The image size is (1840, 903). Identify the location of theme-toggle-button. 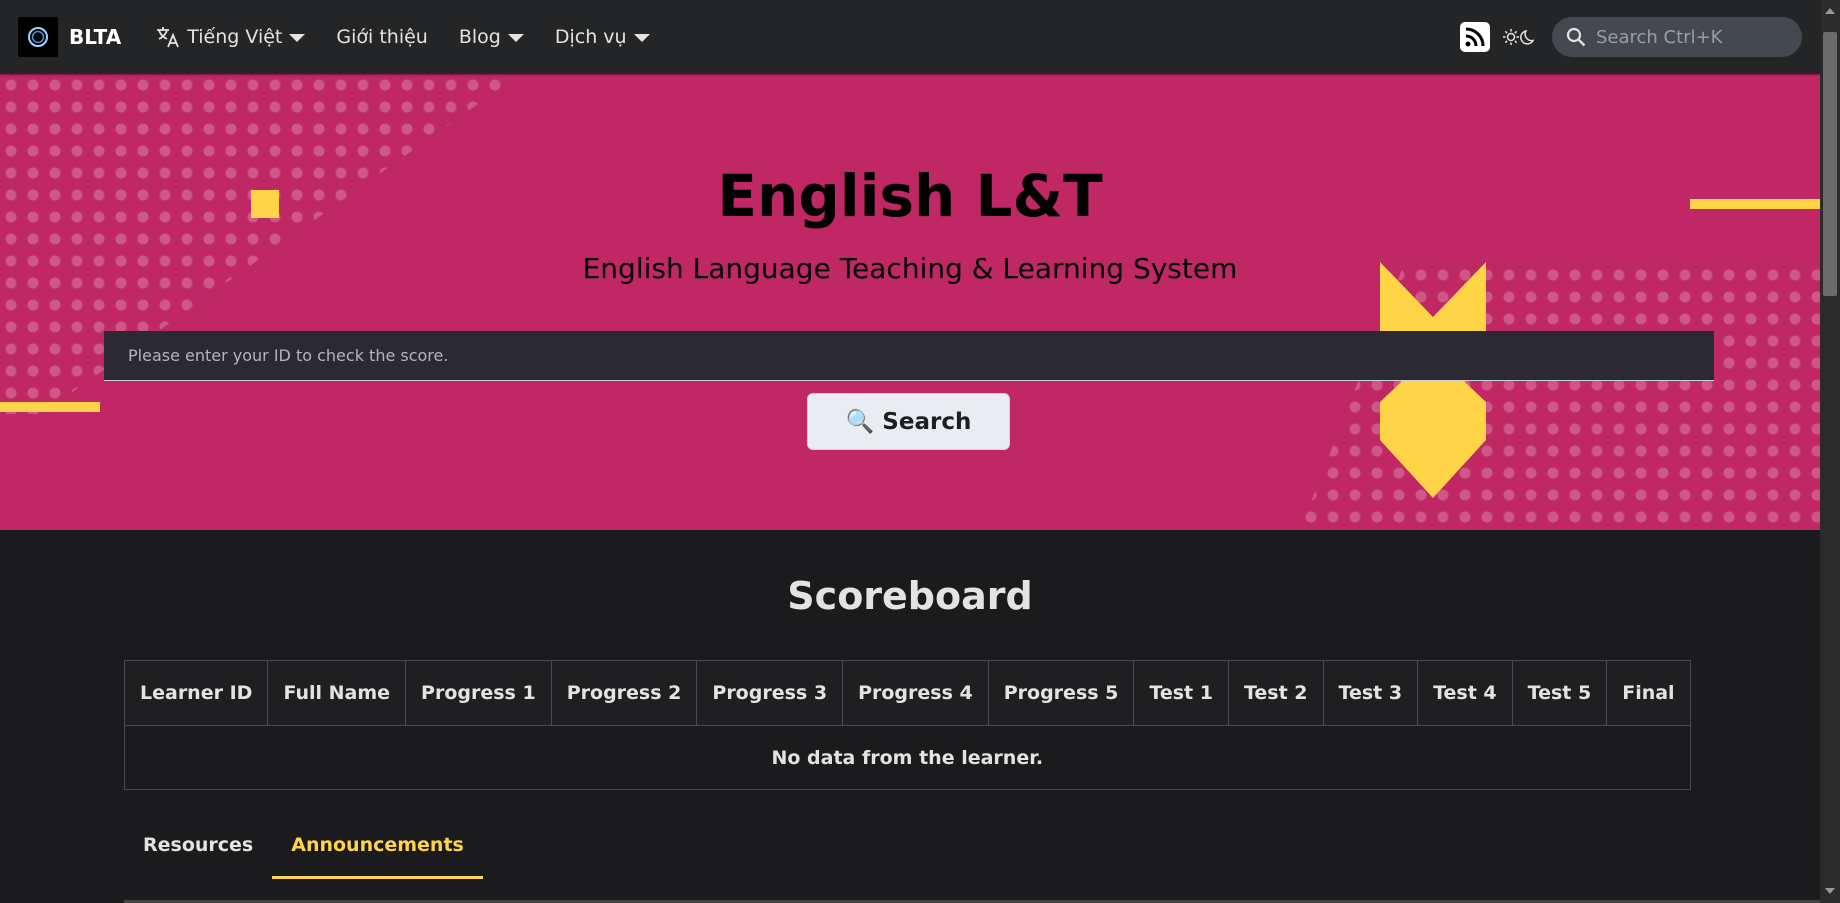
(1520, 37).